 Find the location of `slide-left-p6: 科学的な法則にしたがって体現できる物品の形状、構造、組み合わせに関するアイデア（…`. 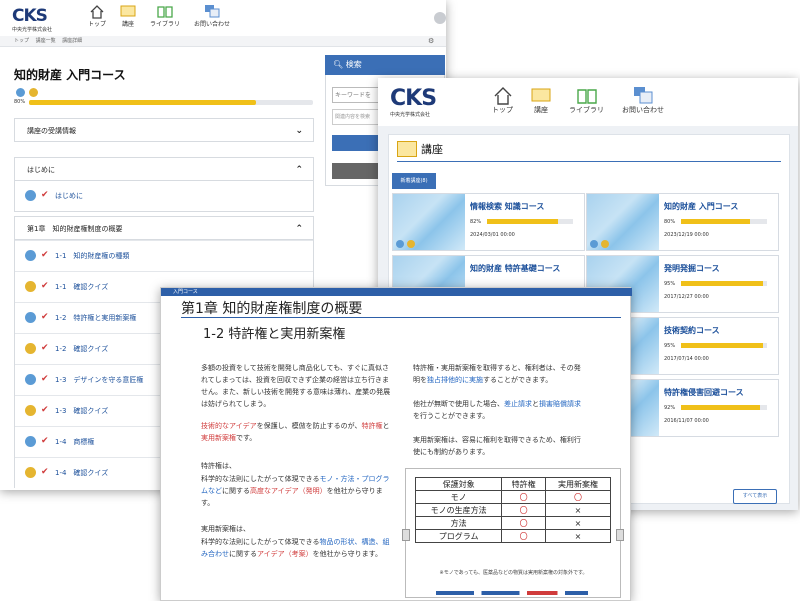

slide-left-p6: 科学的な法則にしたがって体現できる物品の形状、構造、組み合わせに関するアイデア（… is located at coordinates (298, 548).